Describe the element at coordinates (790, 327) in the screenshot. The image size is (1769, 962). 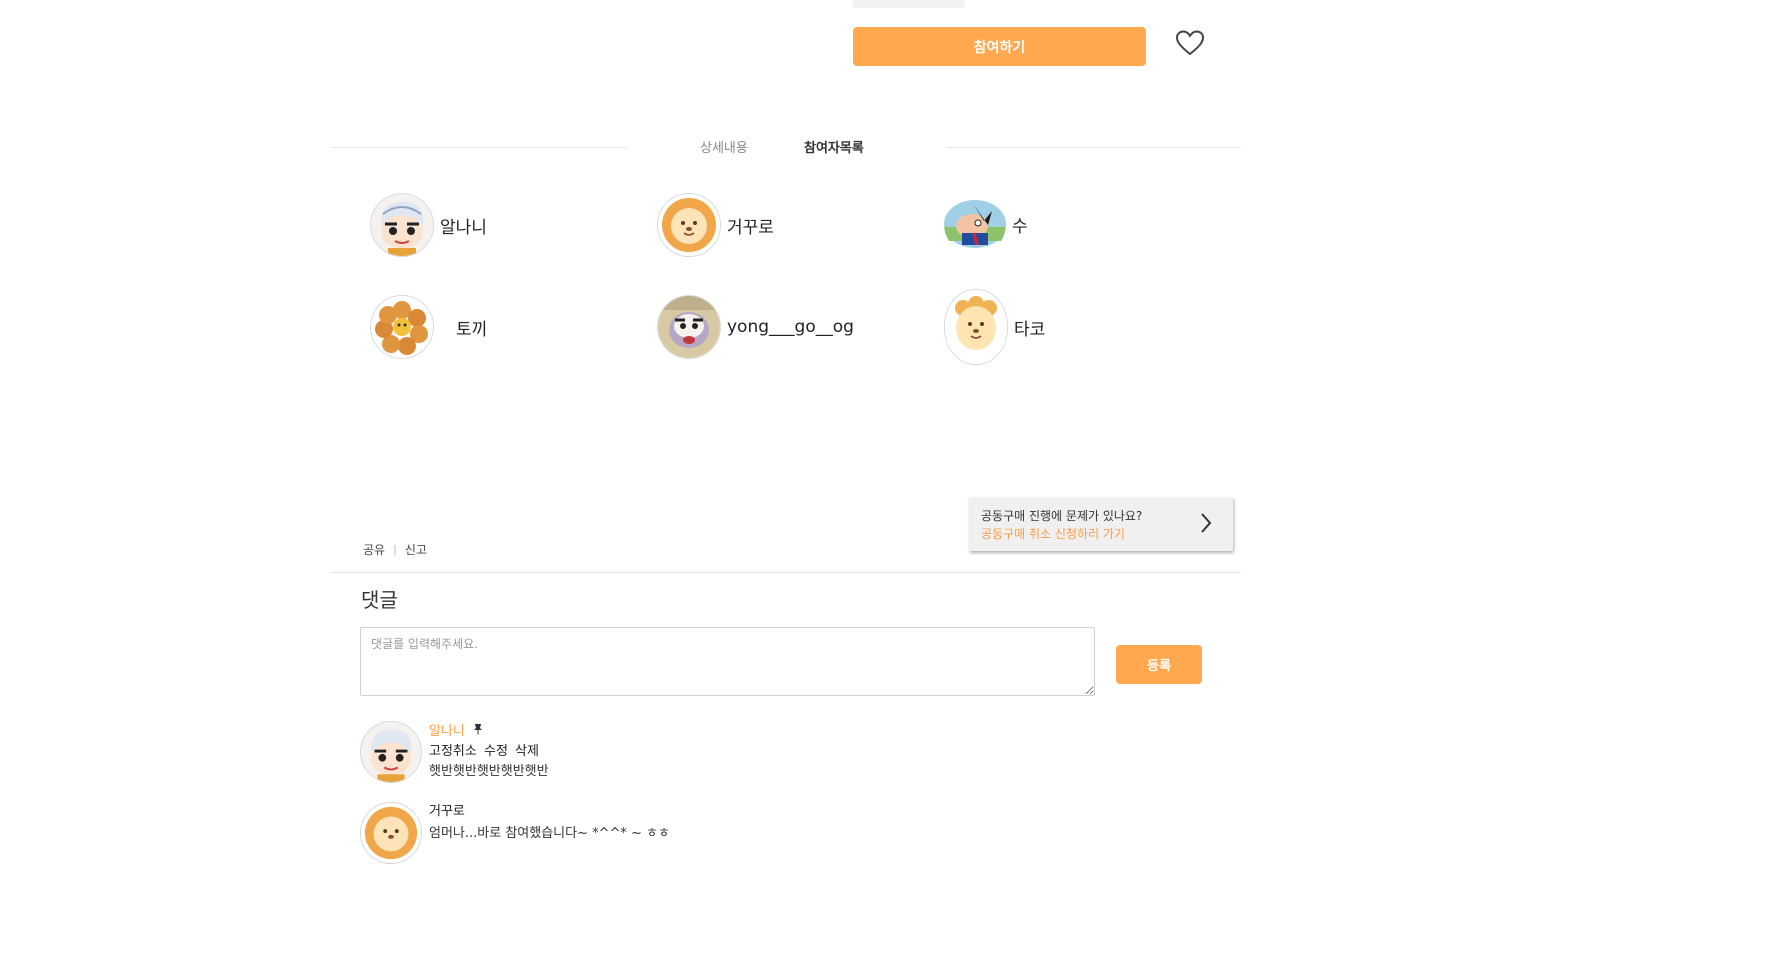
I see `member-name: yong___go__og` at that location.